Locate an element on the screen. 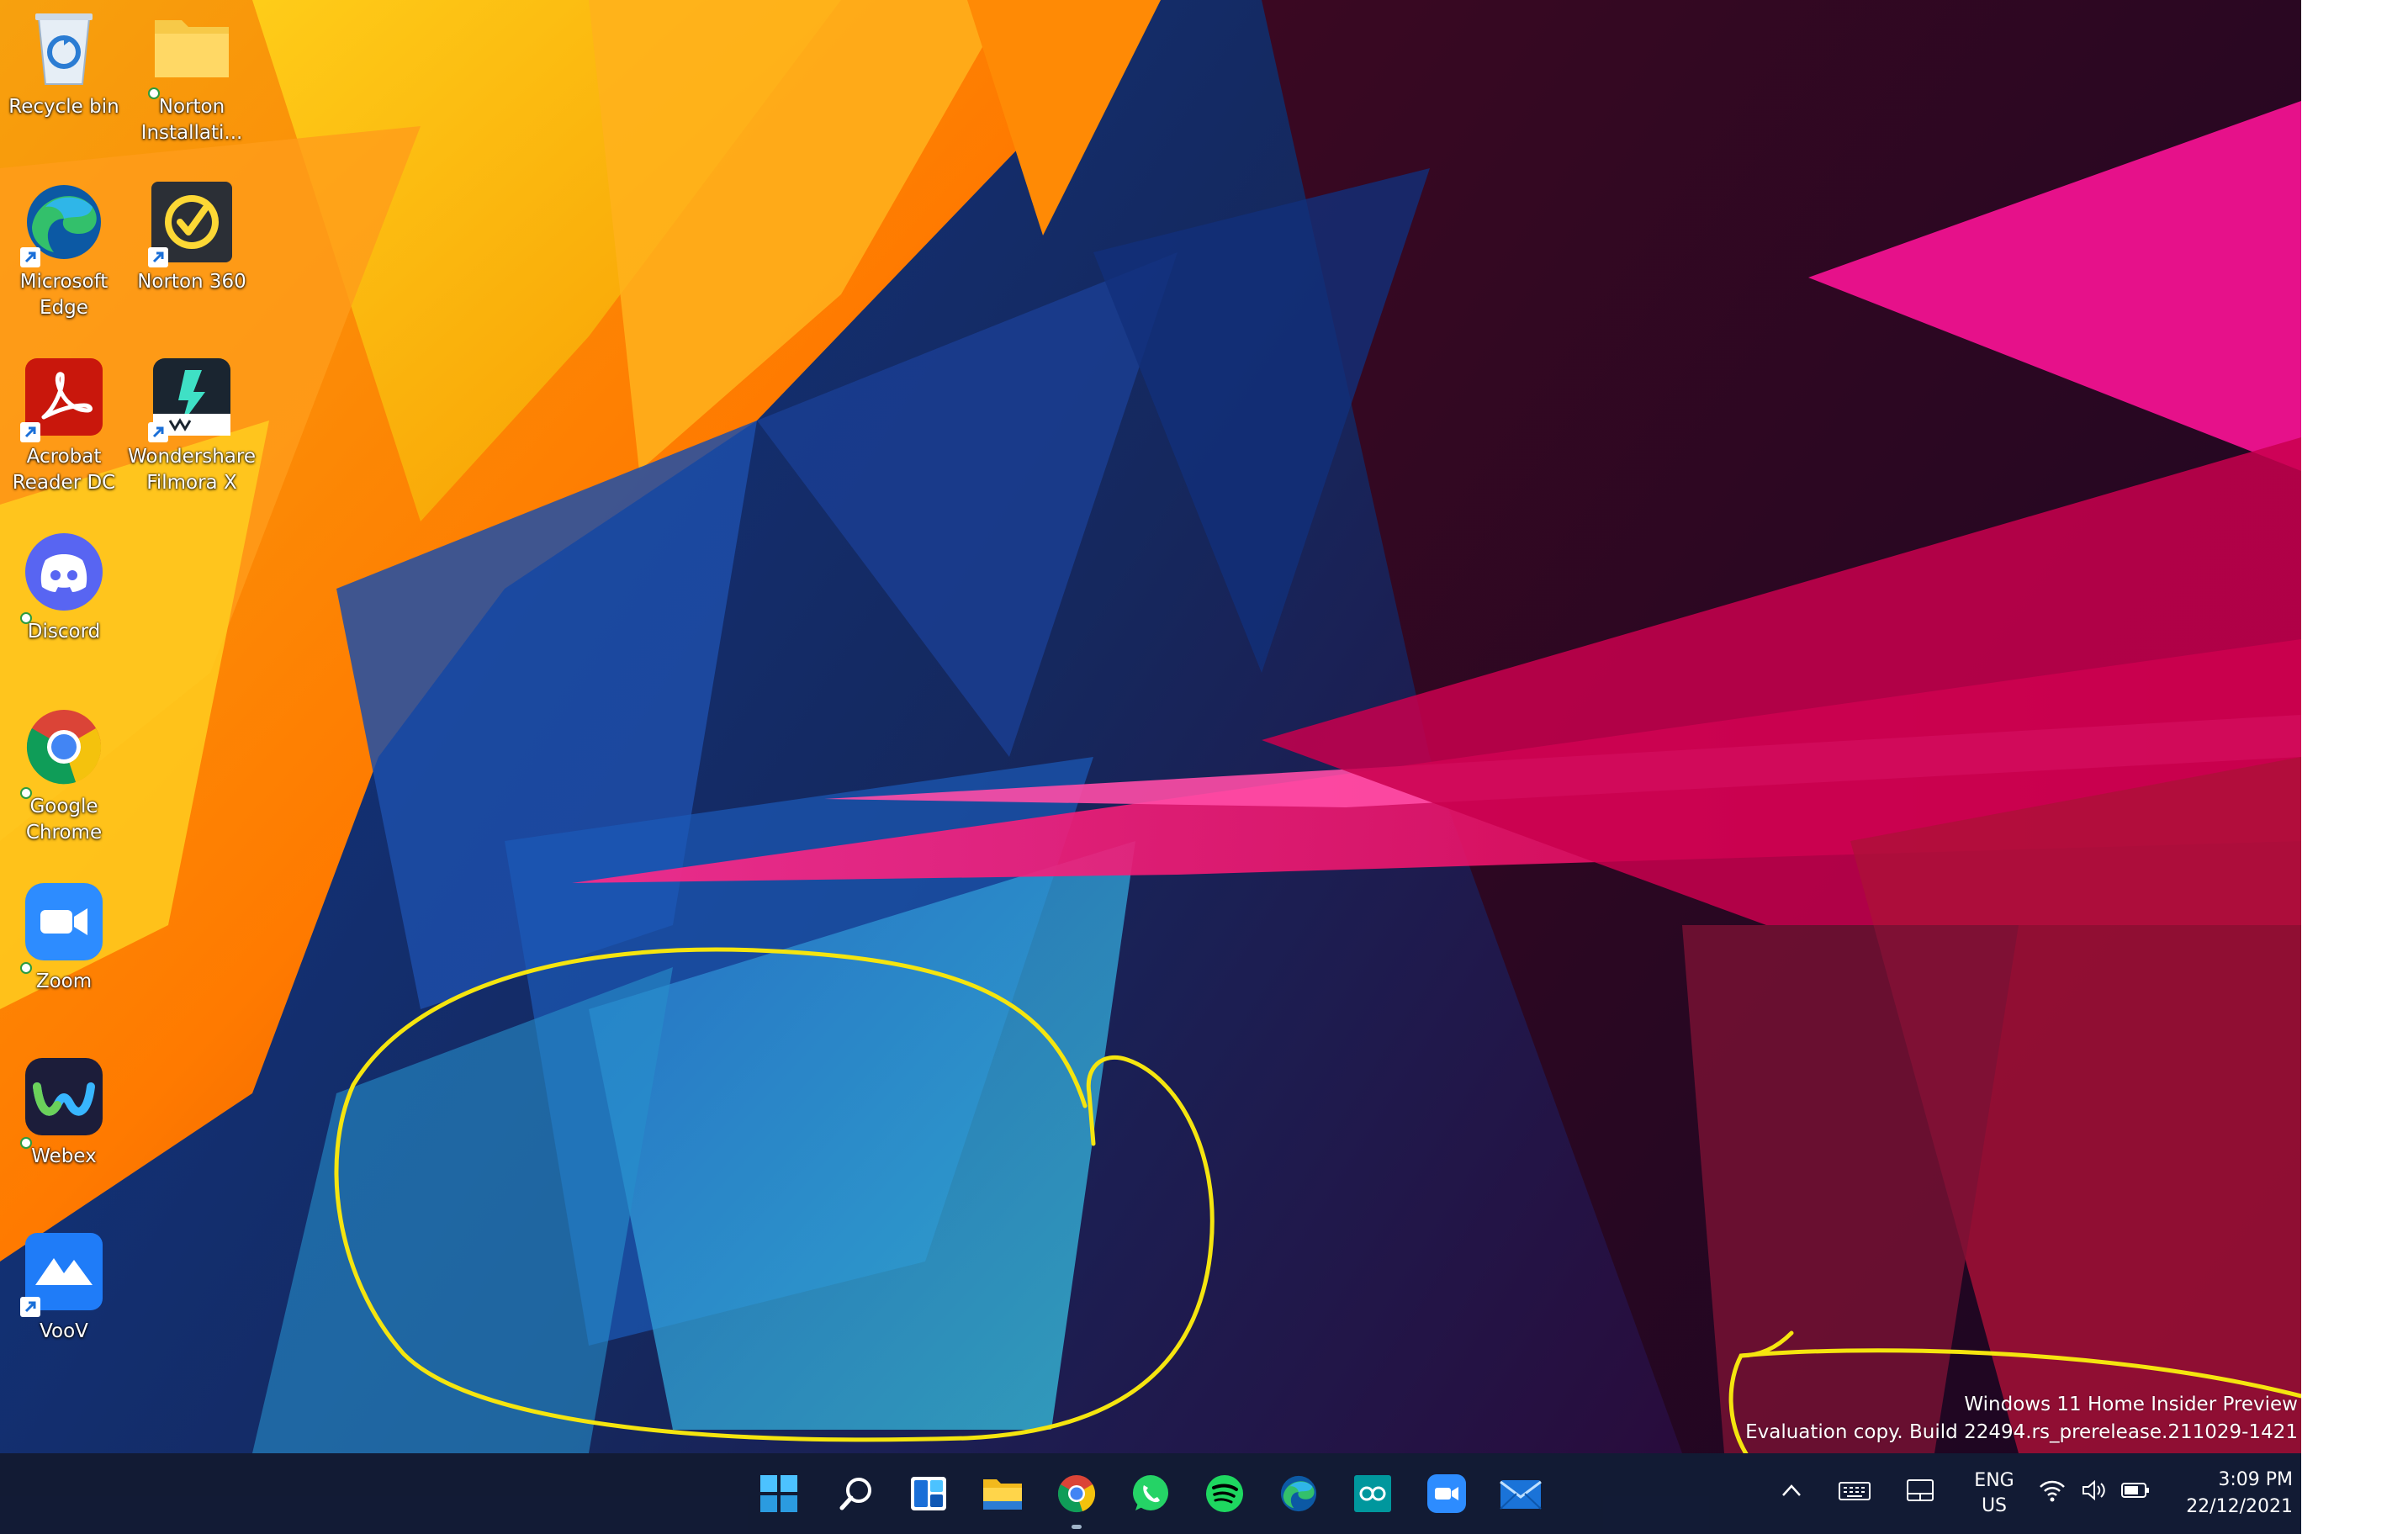 The image size is (2408, 1534). desktop-icon-label: Norton 360 is located at coordinates (191, 282).